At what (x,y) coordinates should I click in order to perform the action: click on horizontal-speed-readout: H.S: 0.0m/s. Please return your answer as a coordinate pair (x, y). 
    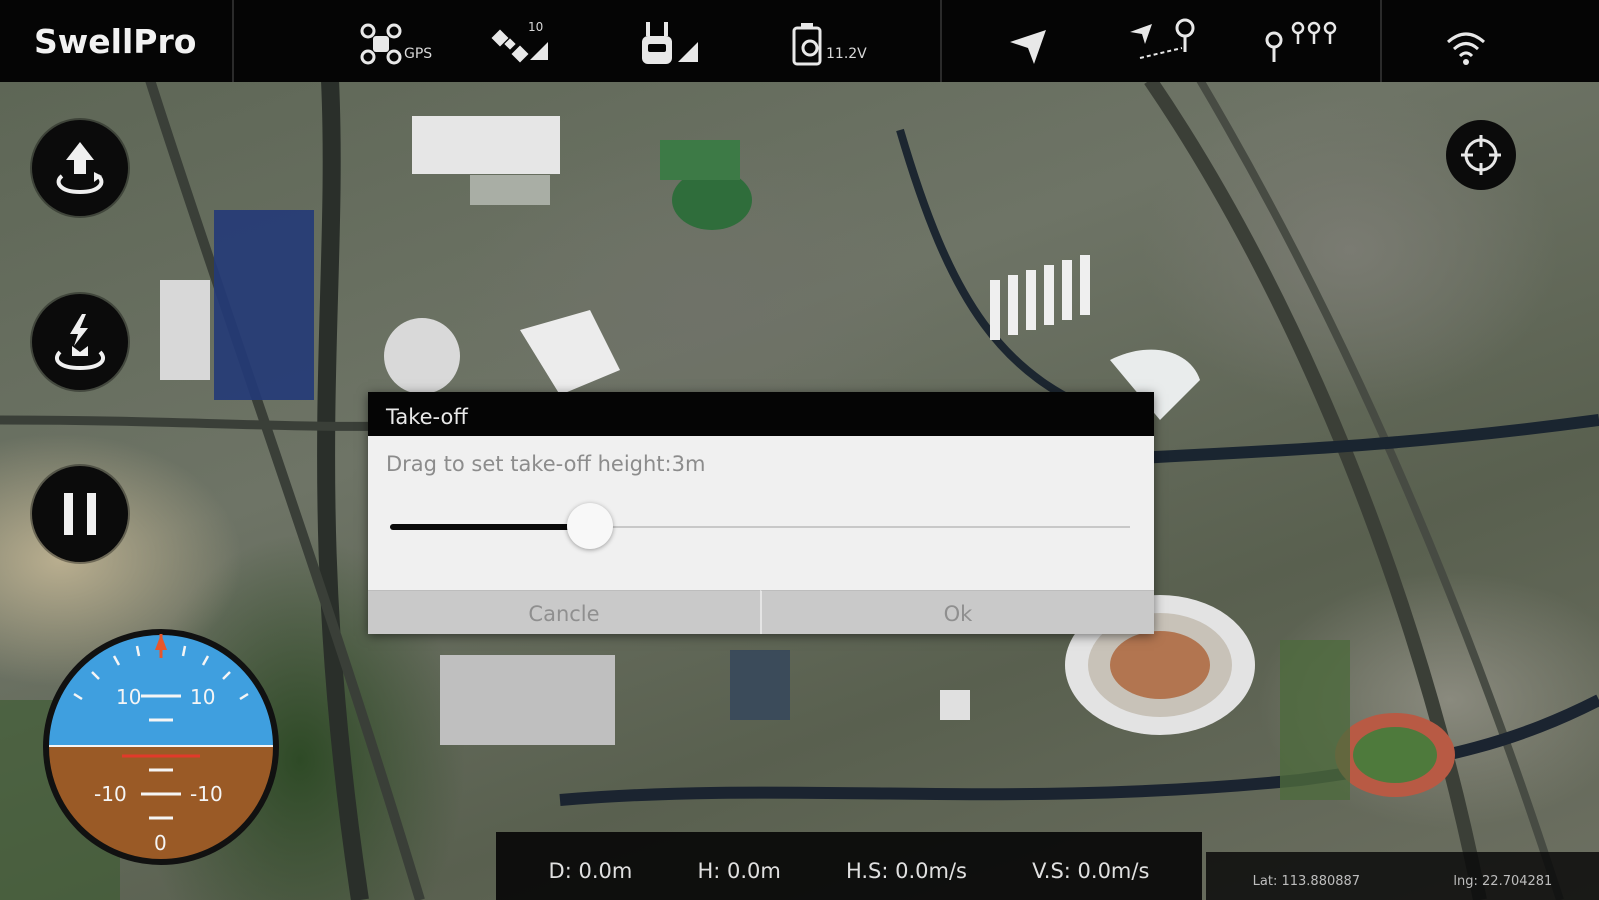
    Looking at the image, I should click on (906, 871).